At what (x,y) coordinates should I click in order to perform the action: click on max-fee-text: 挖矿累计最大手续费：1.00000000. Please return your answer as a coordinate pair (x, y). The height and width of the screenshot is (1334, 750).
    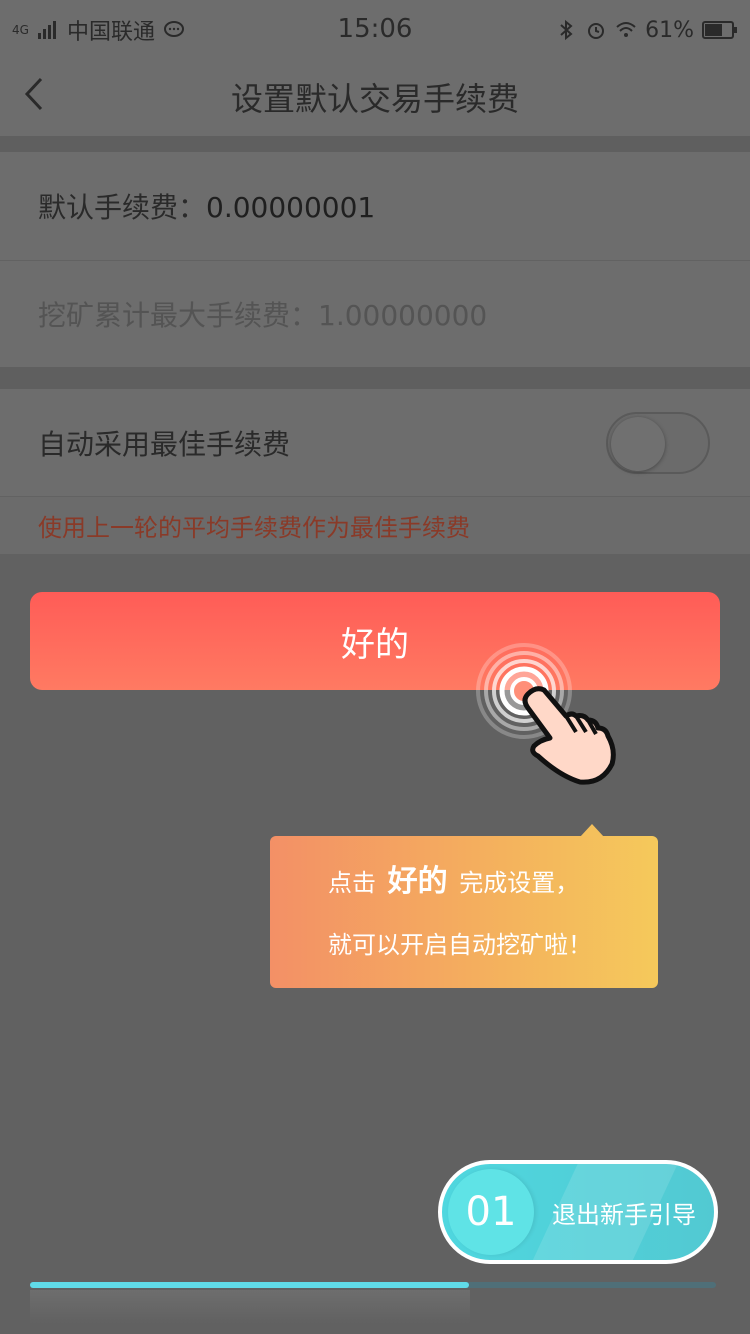
    Looking at the image, I should click on (262, 314).